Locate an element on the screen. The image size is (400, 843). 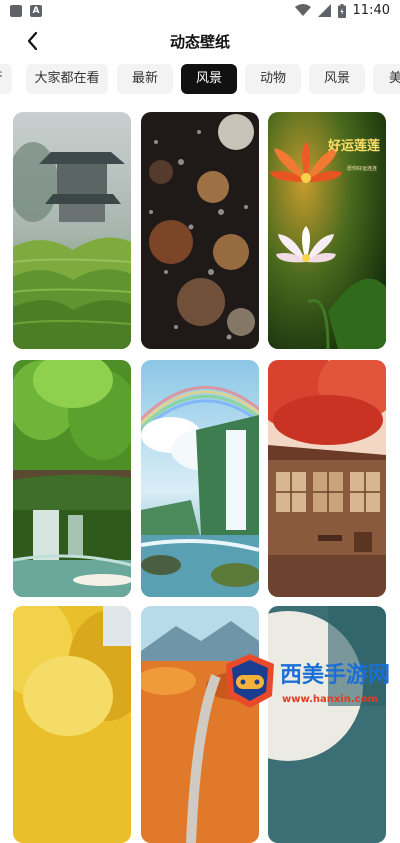
signal-icon is located at coordinates (324, 10).